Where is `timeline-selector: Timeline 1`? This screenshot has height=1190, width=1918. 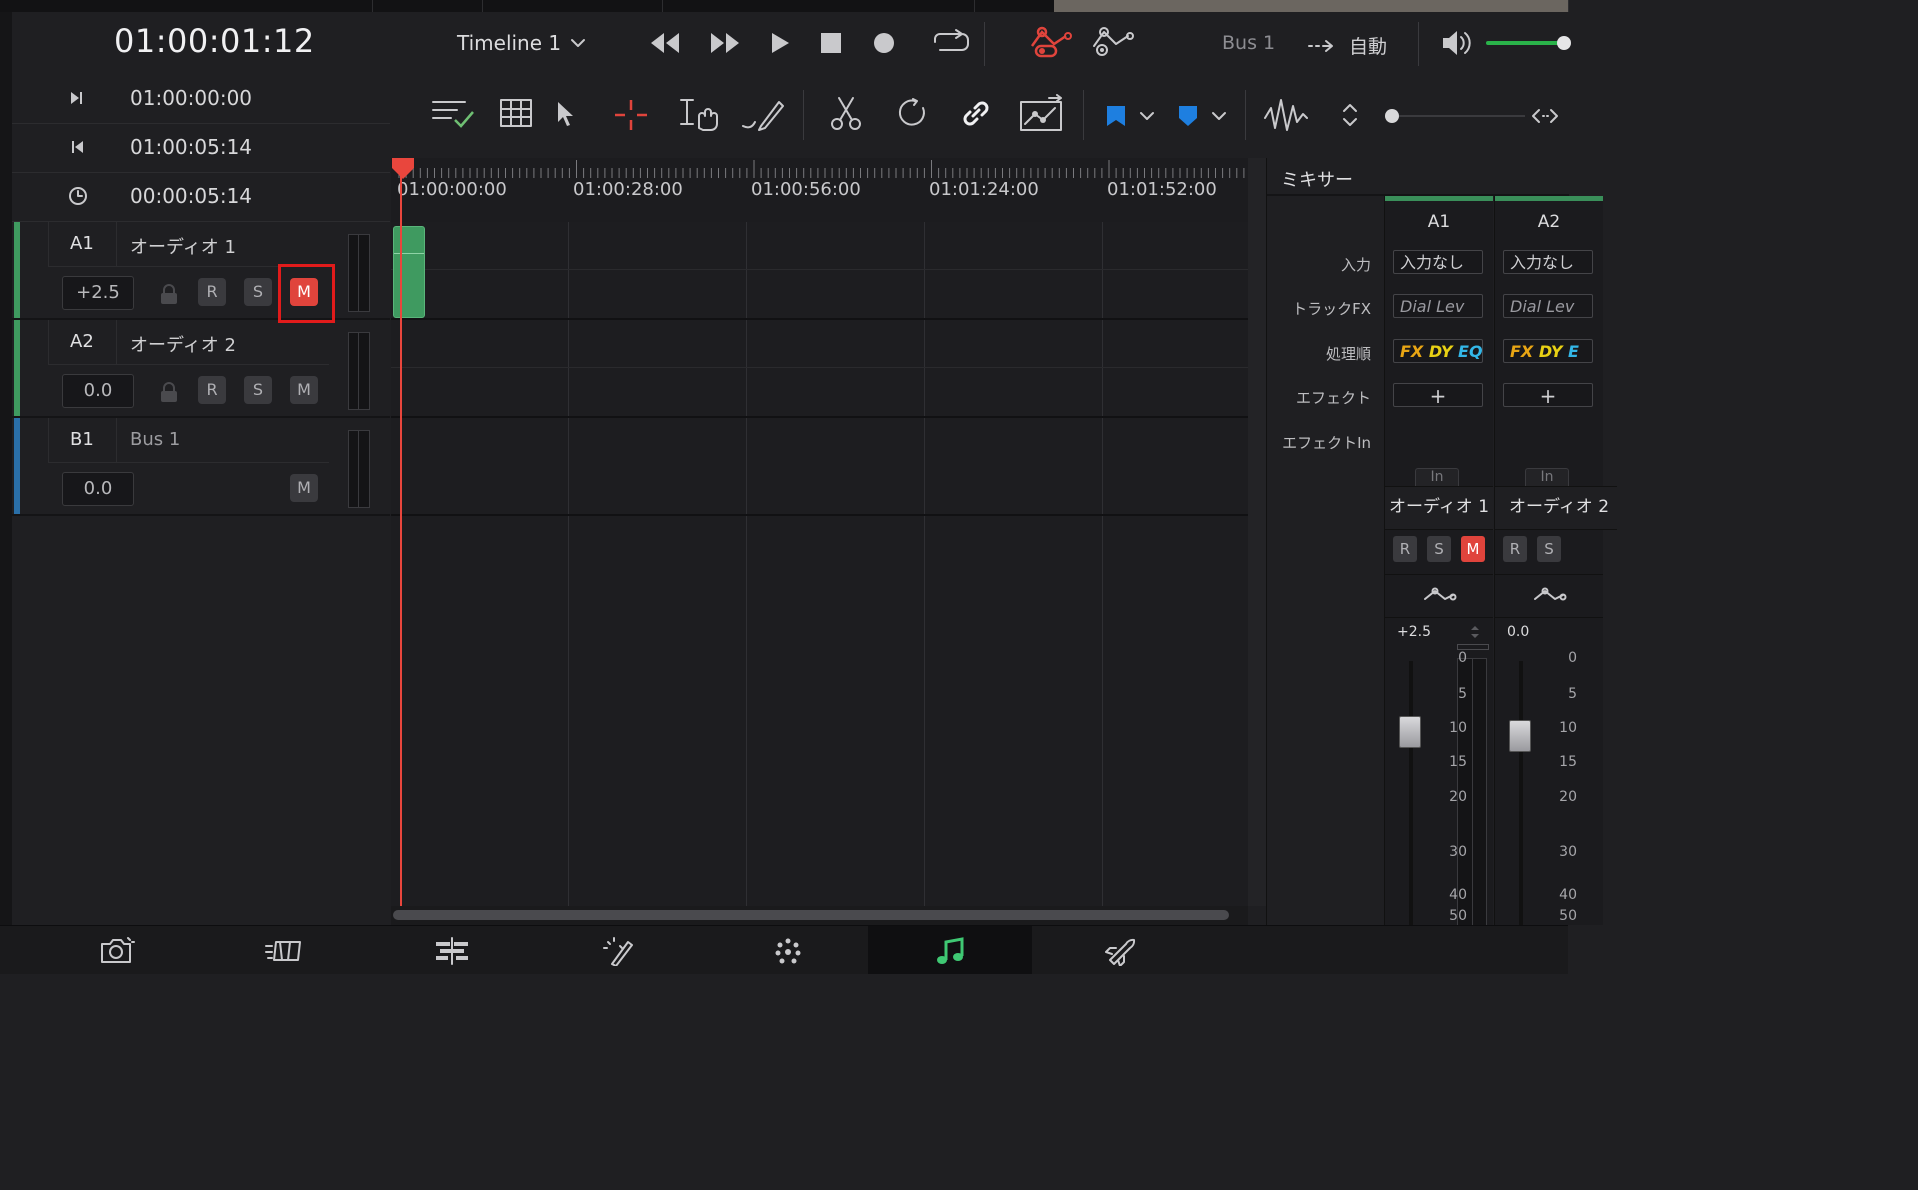 timeline-selector: Timeline 1 is located at coordinates (509, 43).